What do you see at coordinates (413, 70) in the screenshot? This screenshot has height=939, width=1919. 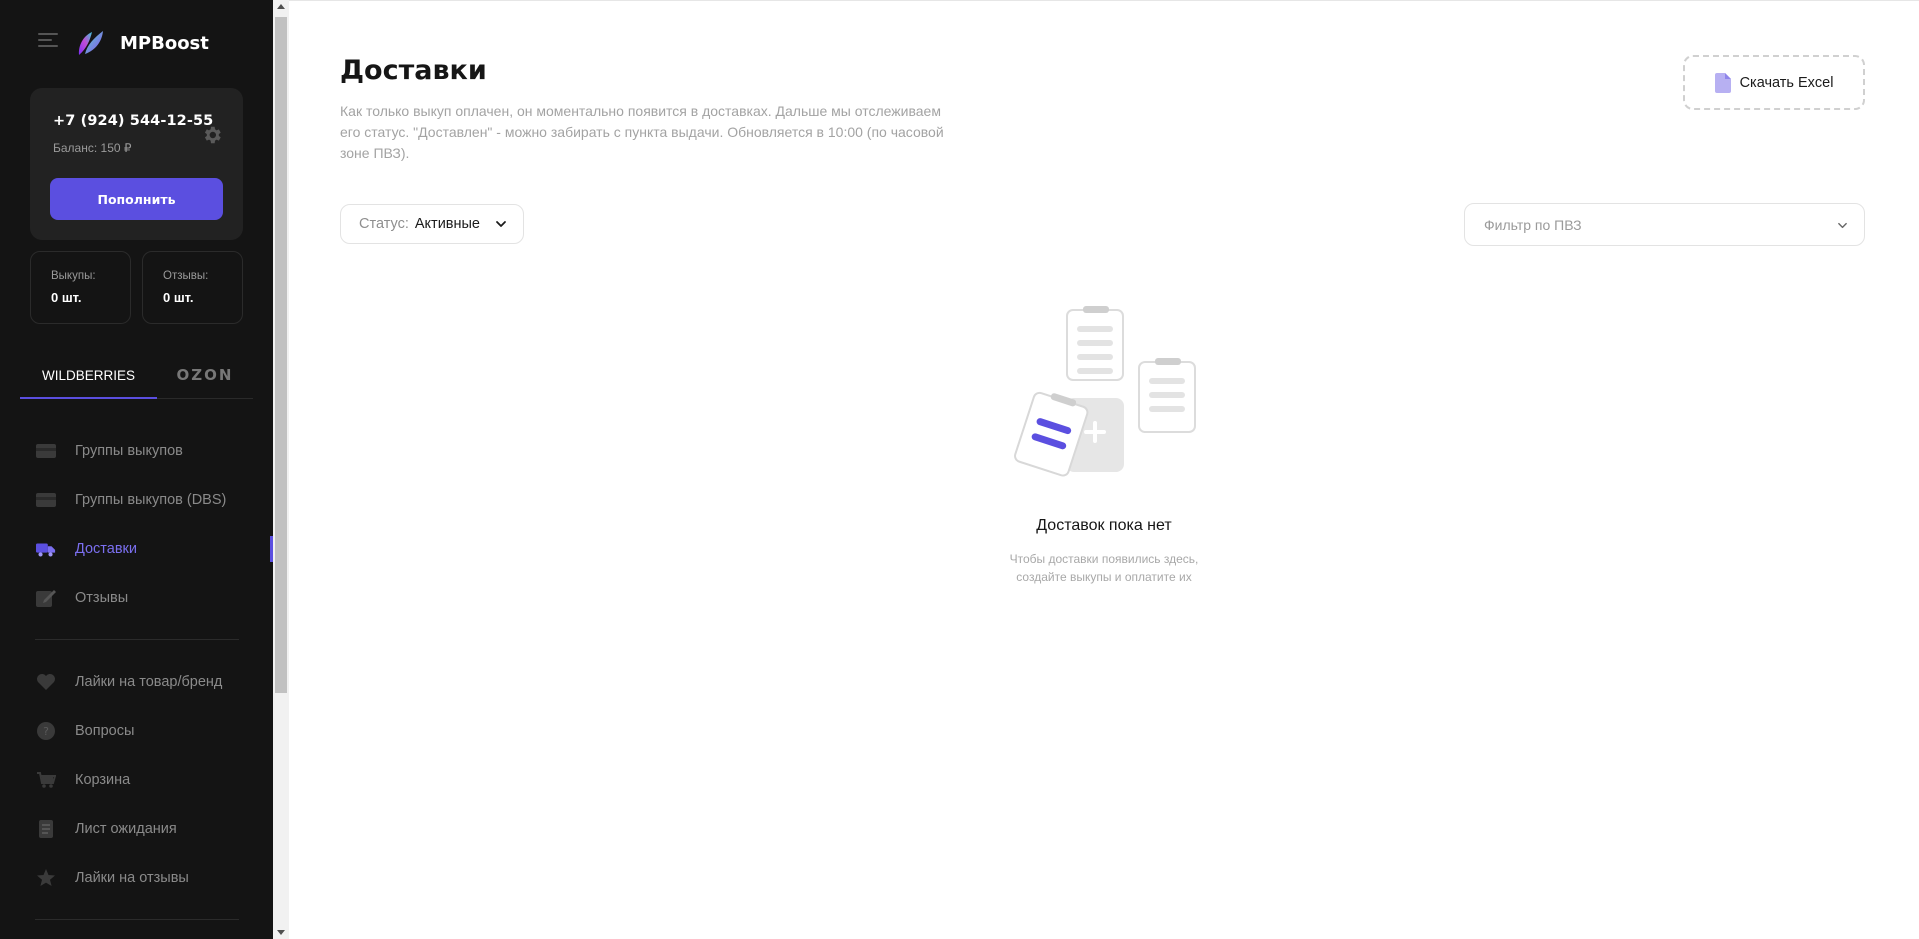 I see `page-title: Доставки` at bounding box center [413, 70].